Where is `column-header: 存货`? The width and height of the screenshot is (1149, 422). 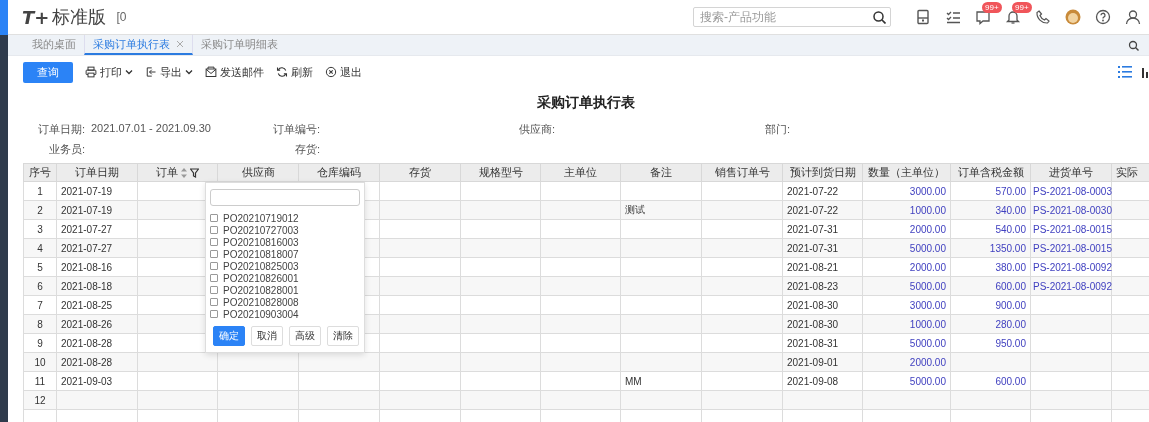
column-header: 存货 is located at coordinates (420, 172).